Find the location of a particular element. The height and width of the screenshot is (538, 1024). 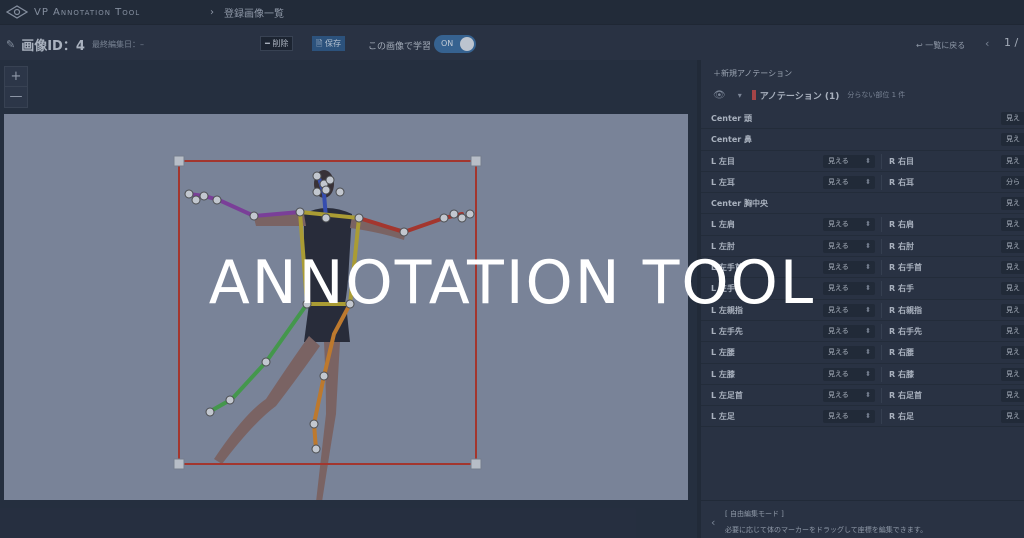

keypoint-label-right: R 右肩 is located at coordinates (901, 225).